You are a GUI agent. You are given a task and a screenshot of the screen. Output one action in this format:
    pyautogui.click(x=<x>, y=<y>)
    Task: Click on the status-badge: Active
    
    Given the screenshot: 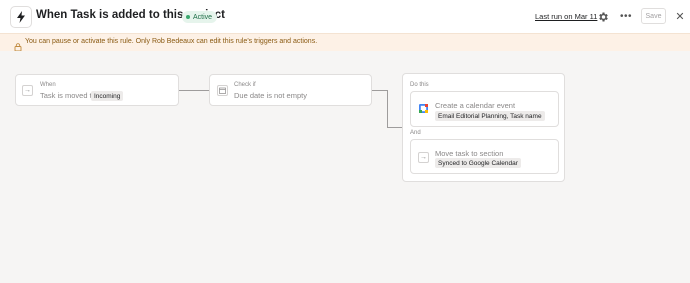 What is the action you would take?
    pyautogui.click(x=200, y=17)
    